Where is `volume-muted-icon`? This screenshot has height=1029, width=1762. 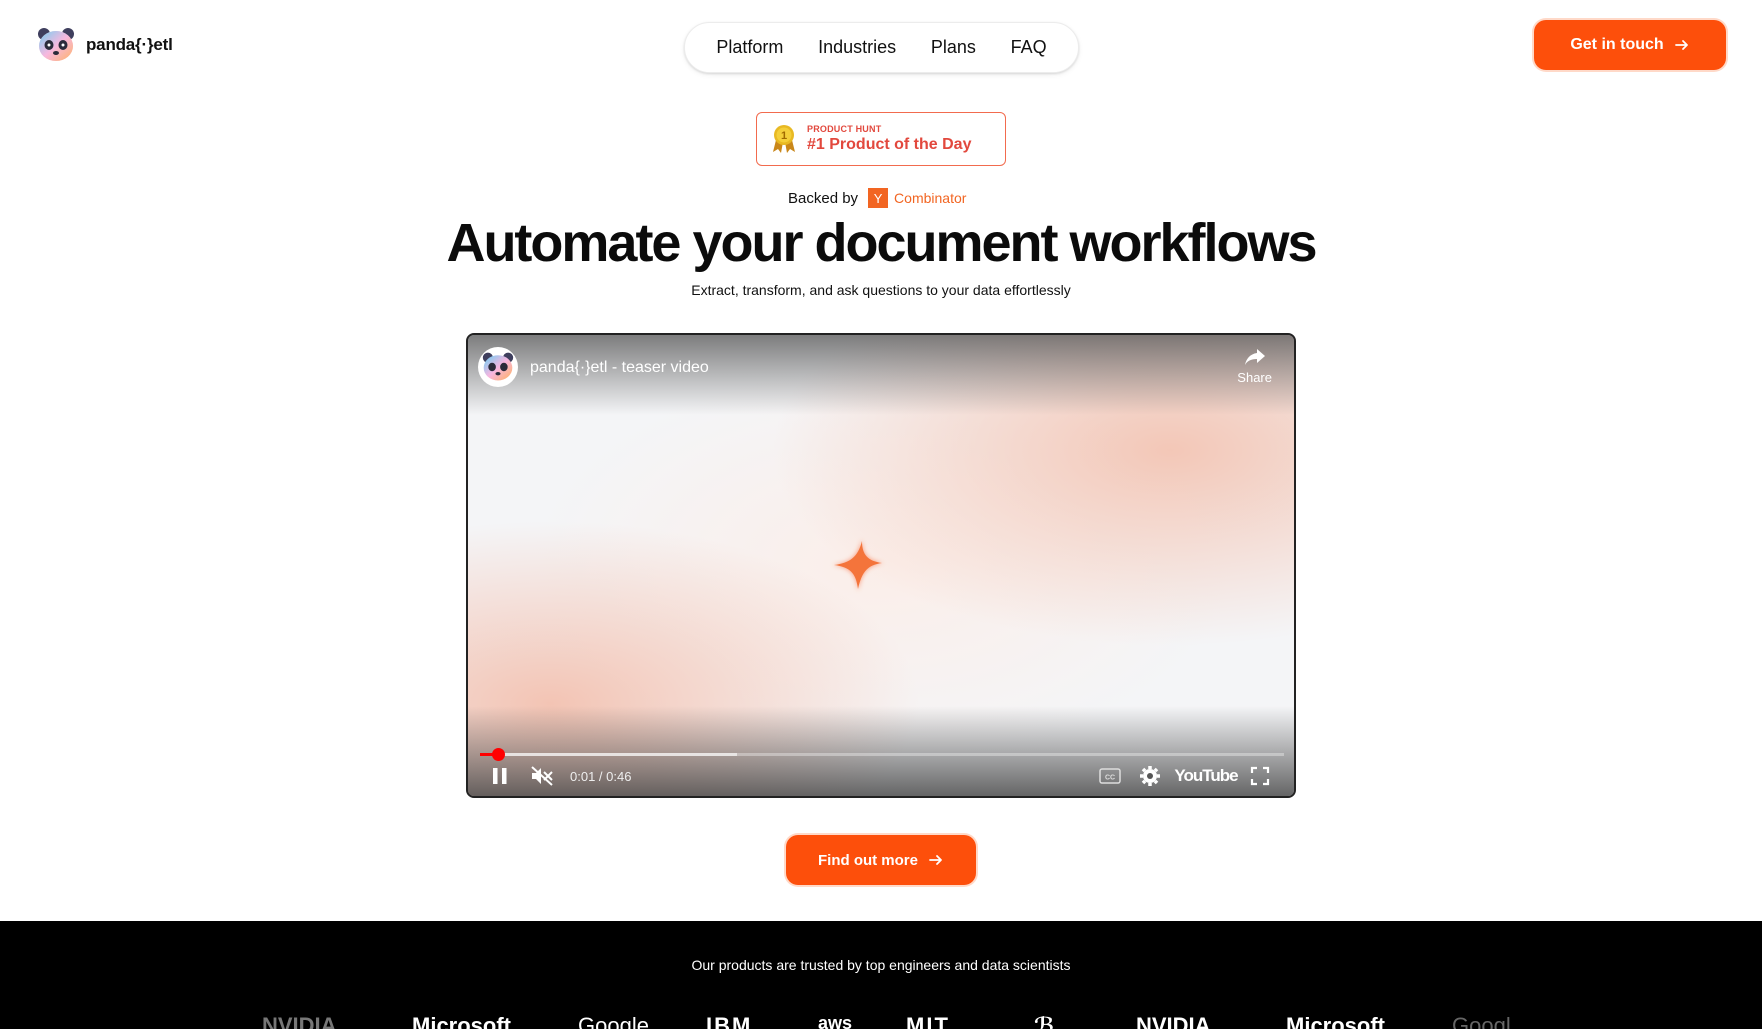
volume-muted-icon is located at coordinates (542, 776).